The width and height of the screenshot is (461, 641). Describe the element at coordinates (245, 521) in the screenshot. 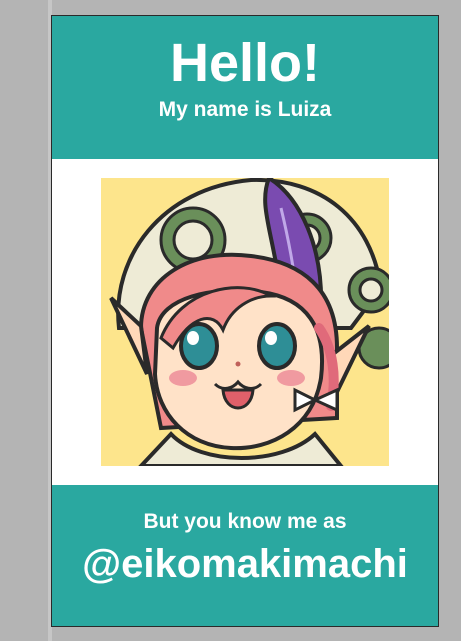

I see `known-as-text: But you know me as` at that location.